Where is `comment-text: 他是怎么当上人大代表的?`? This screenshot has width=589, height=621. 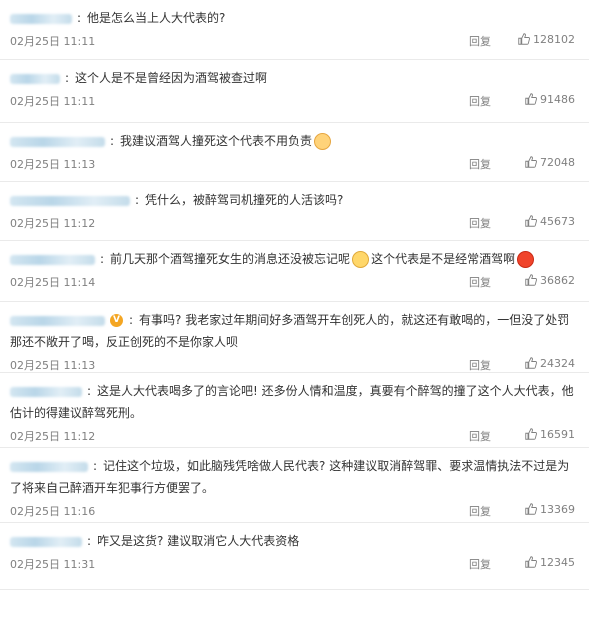 comment-text: 他是怎么当上人大代表的? is located at coordinates (156, 18).